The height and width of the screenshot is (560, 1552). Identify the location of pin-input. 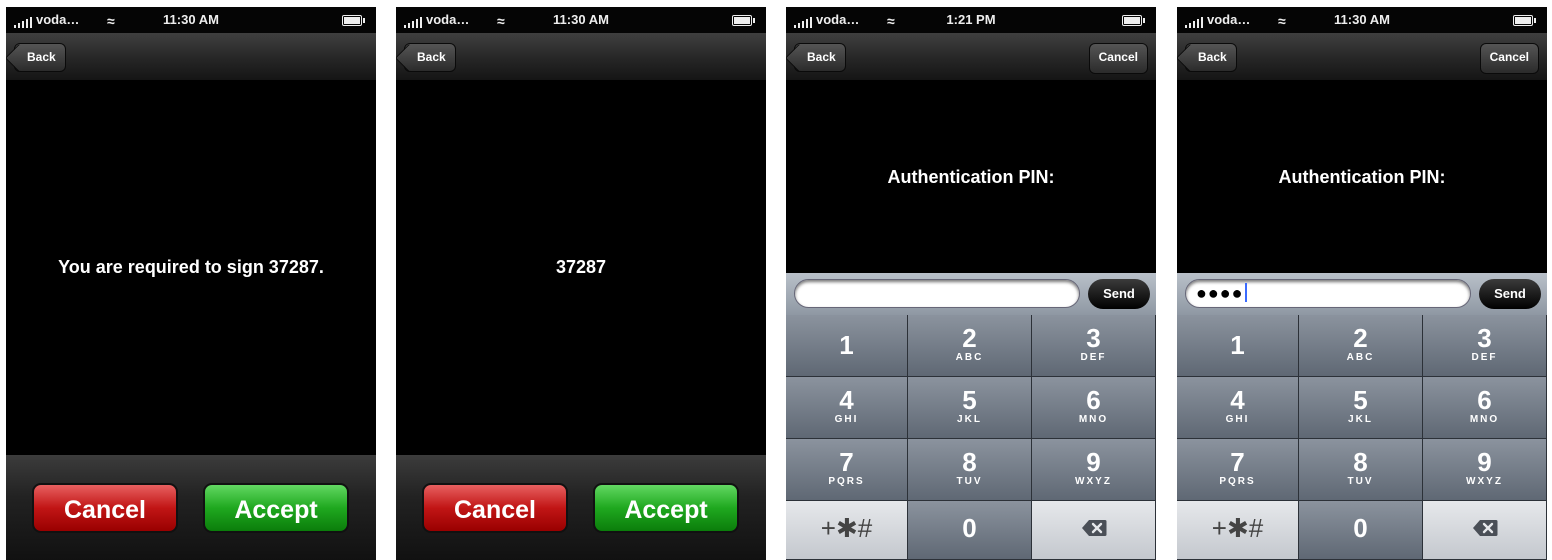
(937, 293).